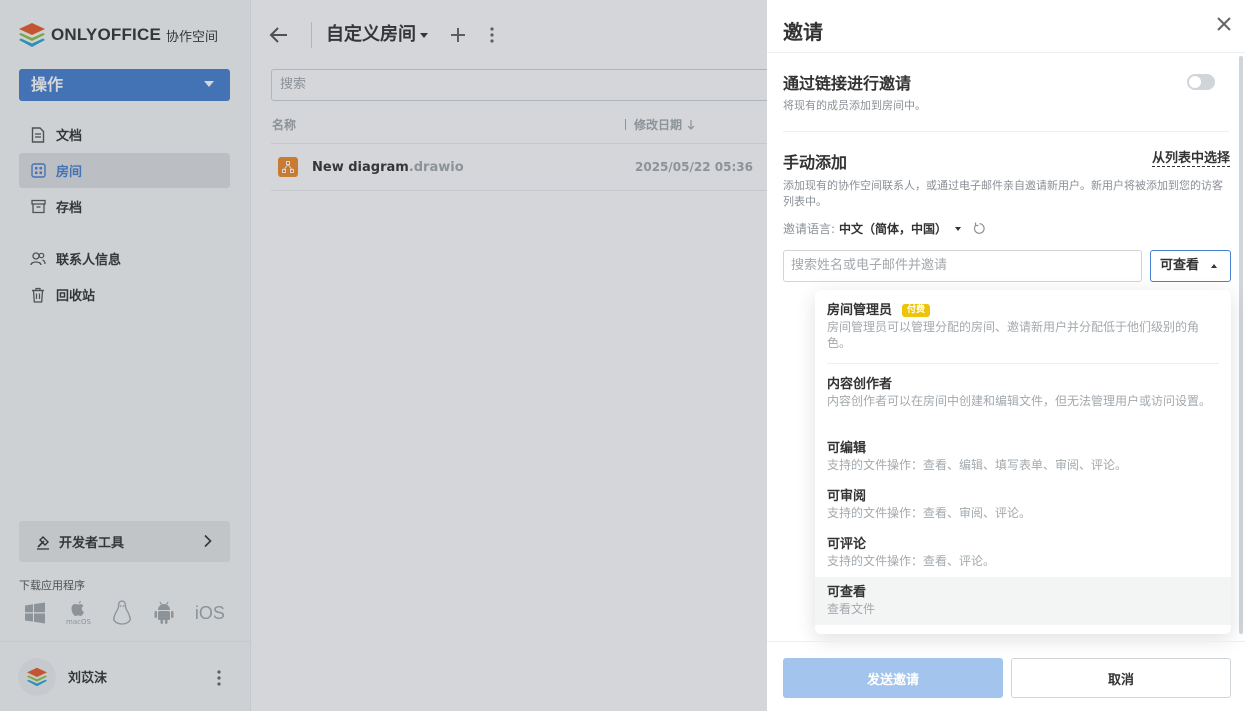  I want to click on invite-language-label: 邀请语言:, so click(809, 229).